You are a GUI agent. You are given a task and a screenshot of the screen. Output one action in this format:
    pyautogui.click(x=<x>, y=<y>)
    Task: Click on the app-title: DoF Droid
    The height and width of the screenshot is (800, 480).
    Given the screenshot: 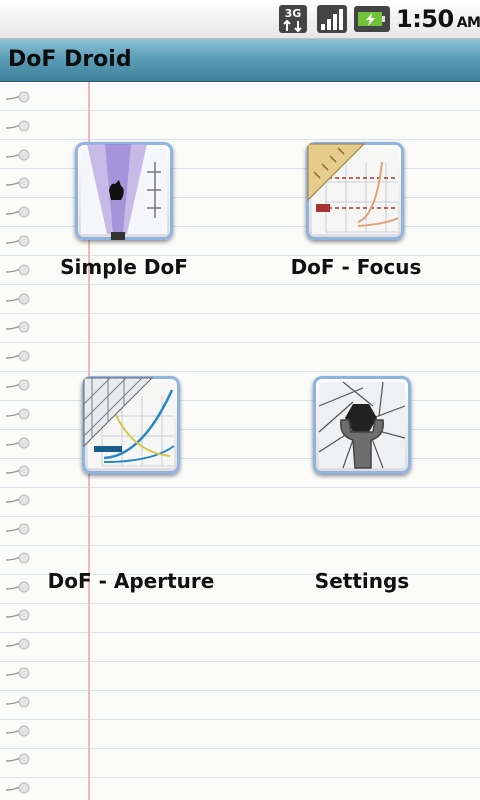 What is the action you would take?
    pyautogui.click(x=70, y=59)
    